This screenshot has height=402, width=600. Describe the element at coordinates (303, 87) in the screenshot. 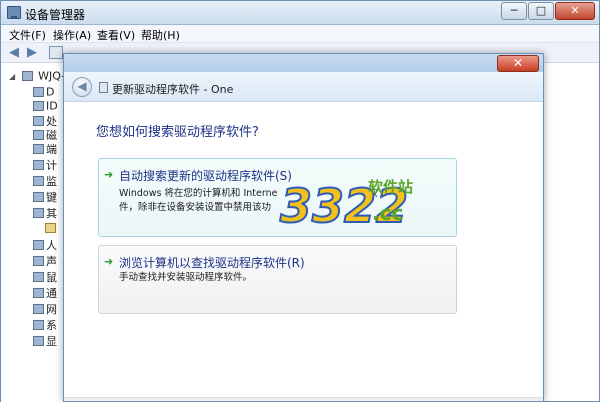

I see `dialog-header: ◀ 更新驱动程序软件 - One` at that location.